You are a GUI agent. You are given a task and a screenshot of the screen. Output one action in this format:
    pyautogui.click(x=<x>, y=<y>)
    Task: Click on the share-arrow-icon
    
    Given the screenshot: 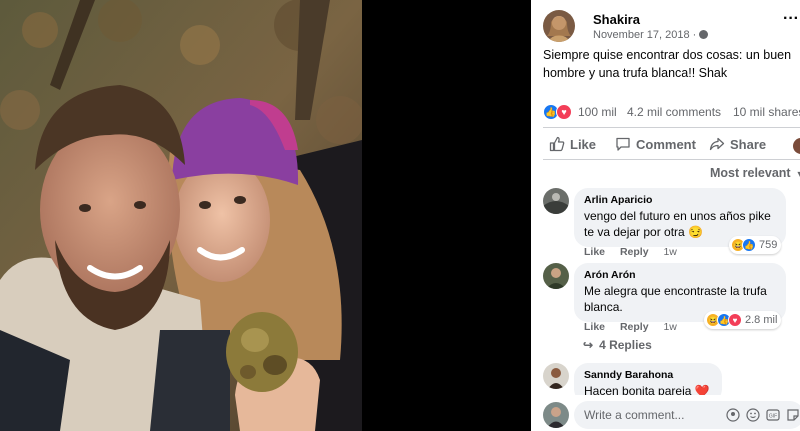 What is the action you would take?
    pyautogui.click(x=717, y=144)
    